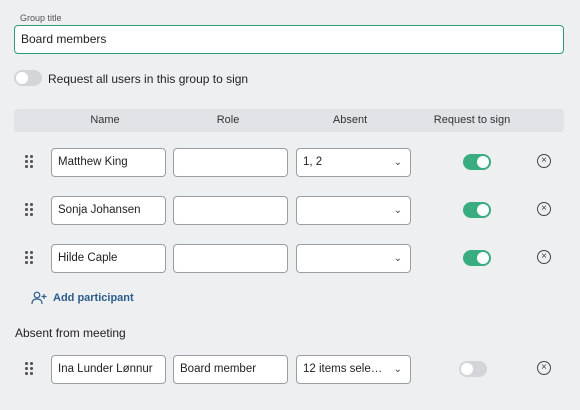 The height and width of the screenshot is (410, 580). I want to click on group-title-input: Board members, so click(289, 39).